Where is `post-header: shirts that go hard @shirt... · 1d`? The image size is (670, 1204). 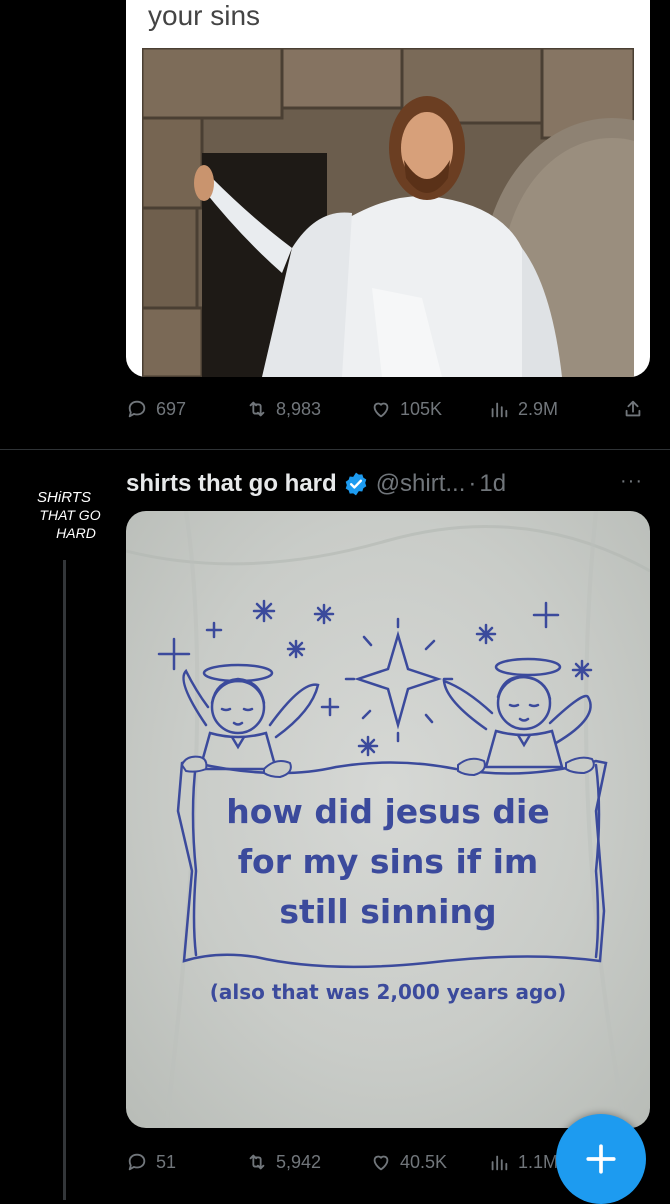 post-header: shirts that go hard @shirt... · 1d is located at coordinates (316, 484).